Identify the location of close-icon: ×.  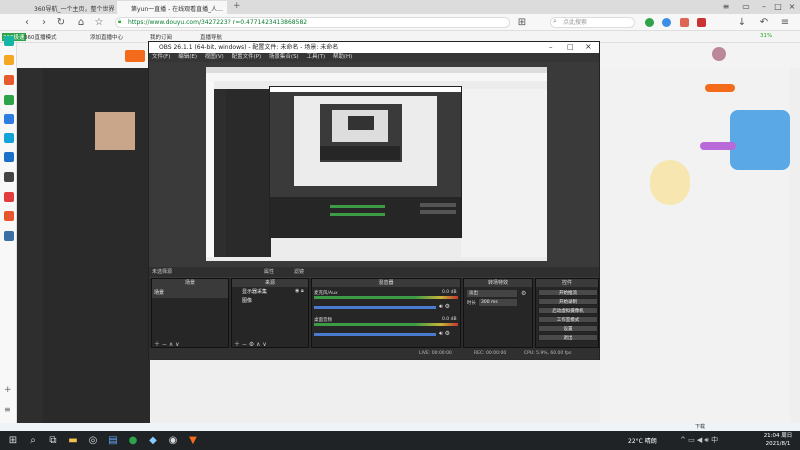
(792, 7).